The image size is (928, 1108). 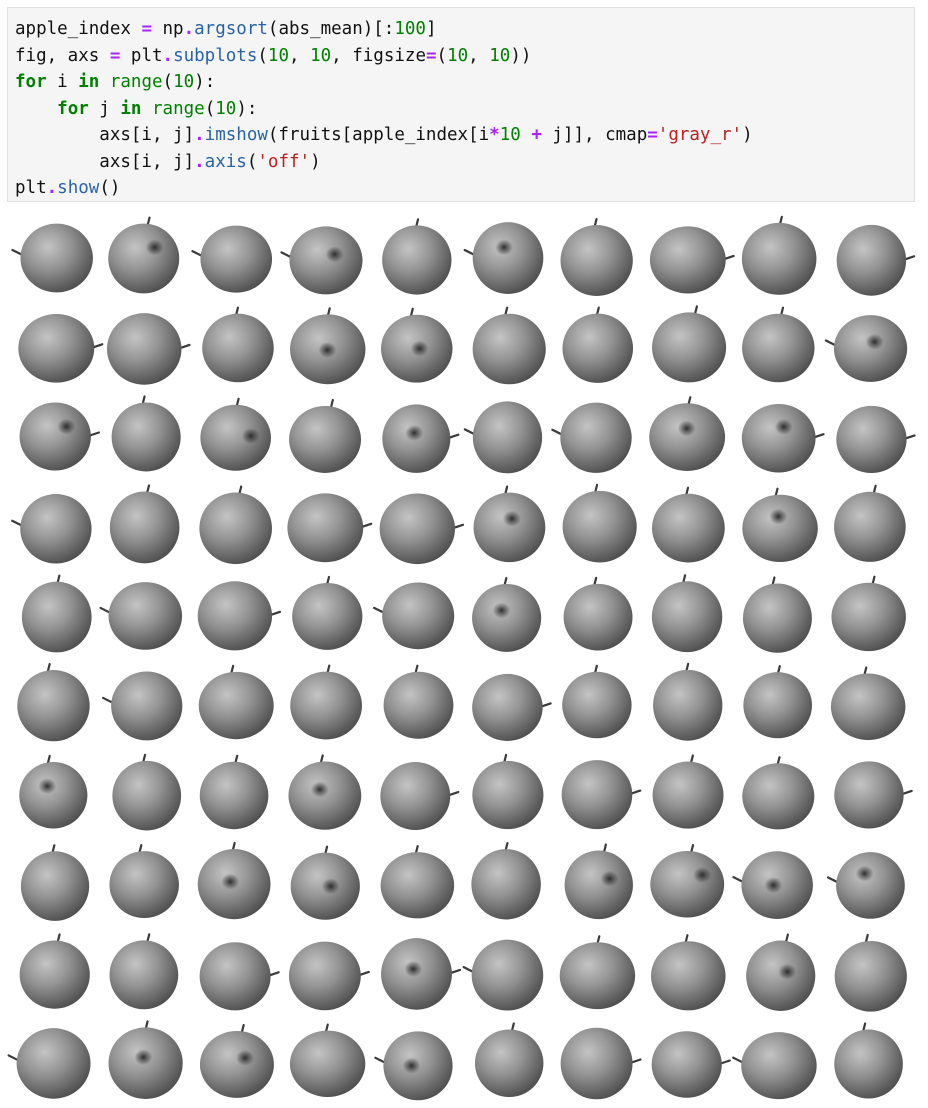 What do you see at coordinates (410, 29) in the screenshot?
I see `code-token: 100` at bounding box center [410, 29].